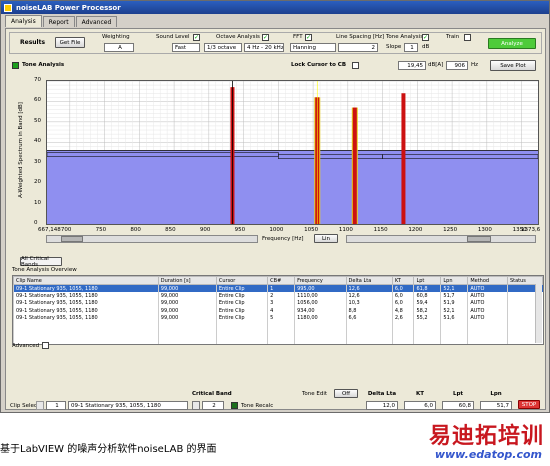  Describe the element at coordinates (320, 311) in the screenshot. I see `table-cell: 934,00` at that location.